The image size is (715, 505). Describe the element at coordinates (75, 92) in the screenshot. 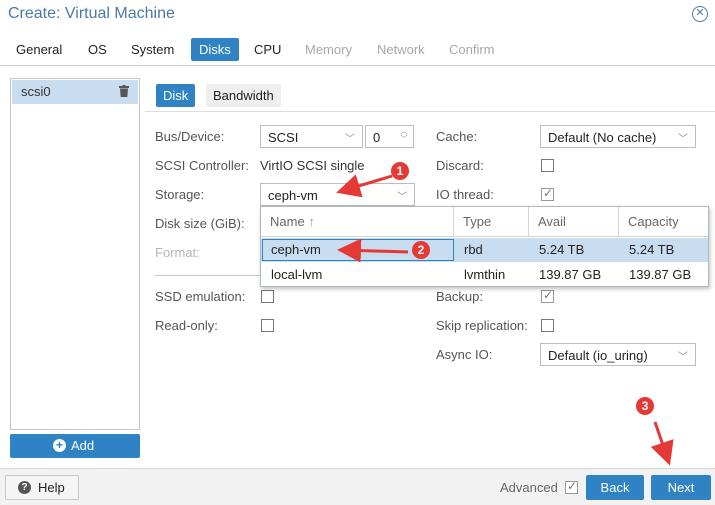

I see `disk-list-item: scsi0` at that location.